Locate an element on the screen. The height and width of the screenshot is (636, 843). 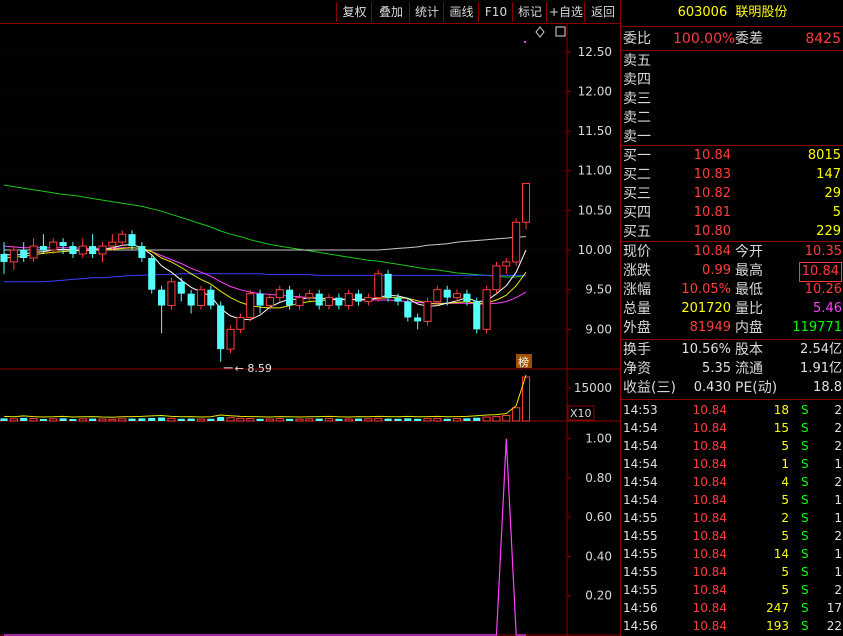
indicator-axis-label: 0.20 is located at coordinates (598, 596).